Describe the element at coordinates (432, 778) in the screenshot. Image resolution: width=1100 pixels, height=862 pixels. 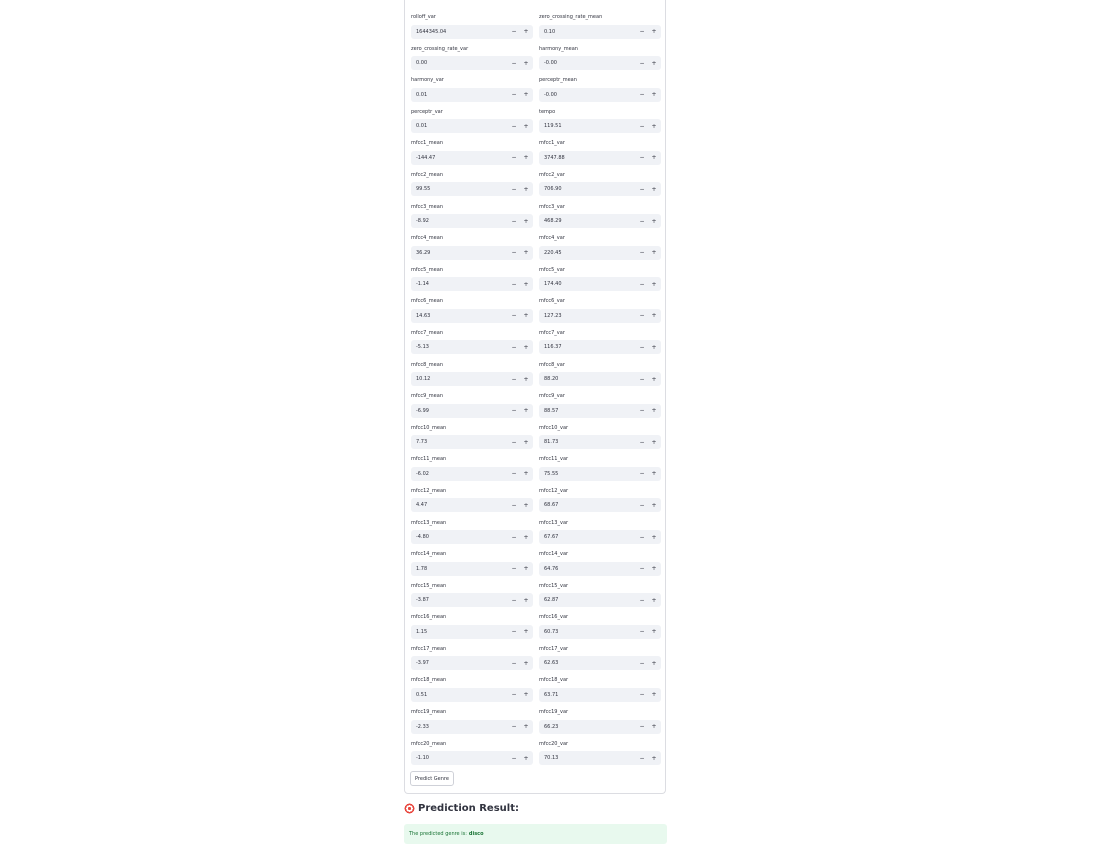
I see `predict-genre-button: Predict Genre` at that location.